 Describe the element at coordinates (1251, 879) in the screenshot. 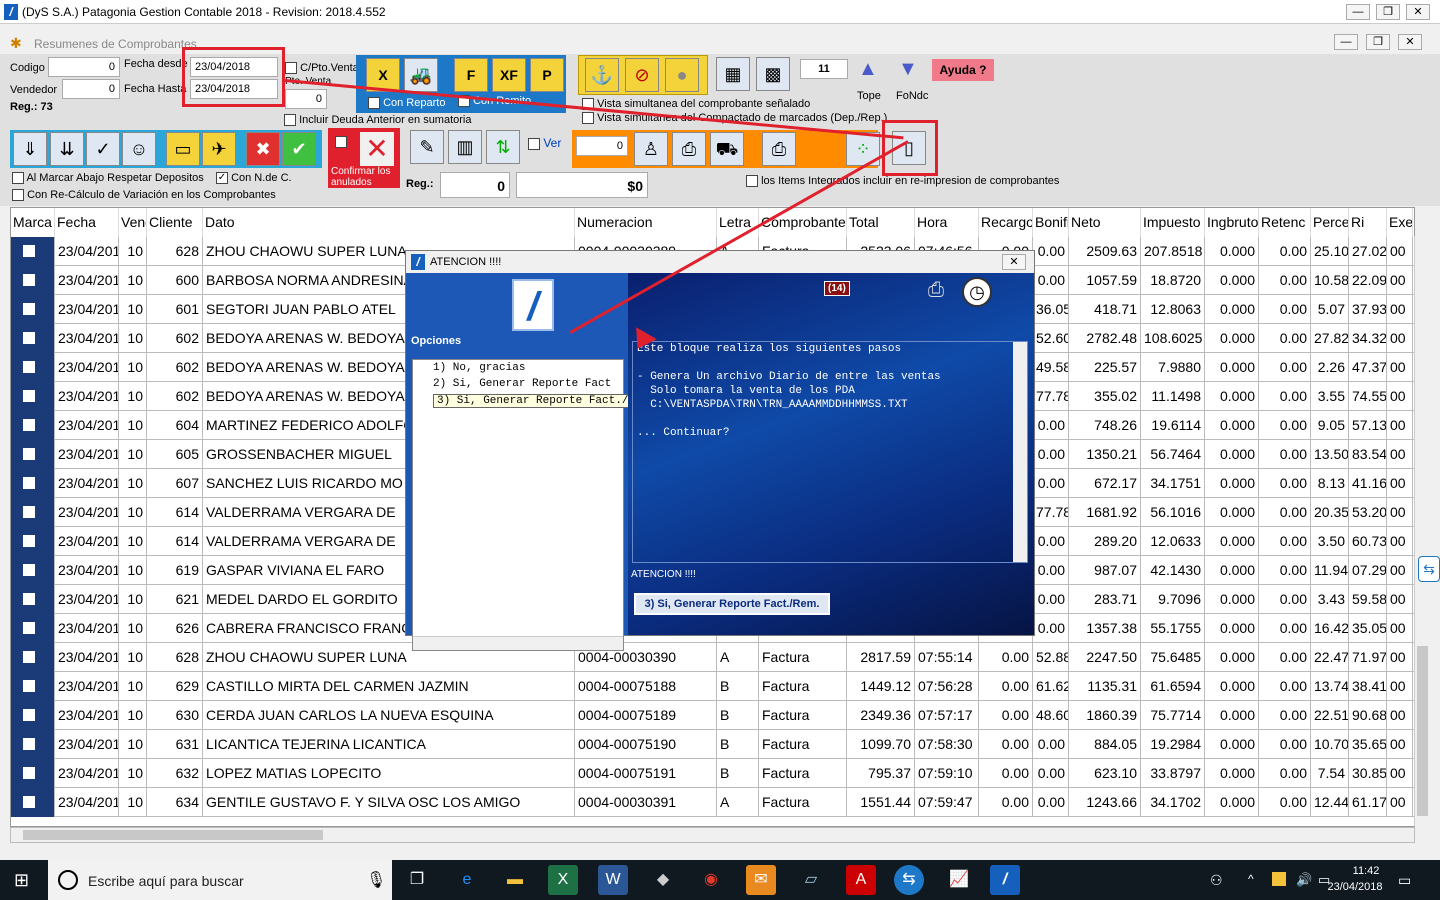

I see `chevron-up-icon: ^` at that location.